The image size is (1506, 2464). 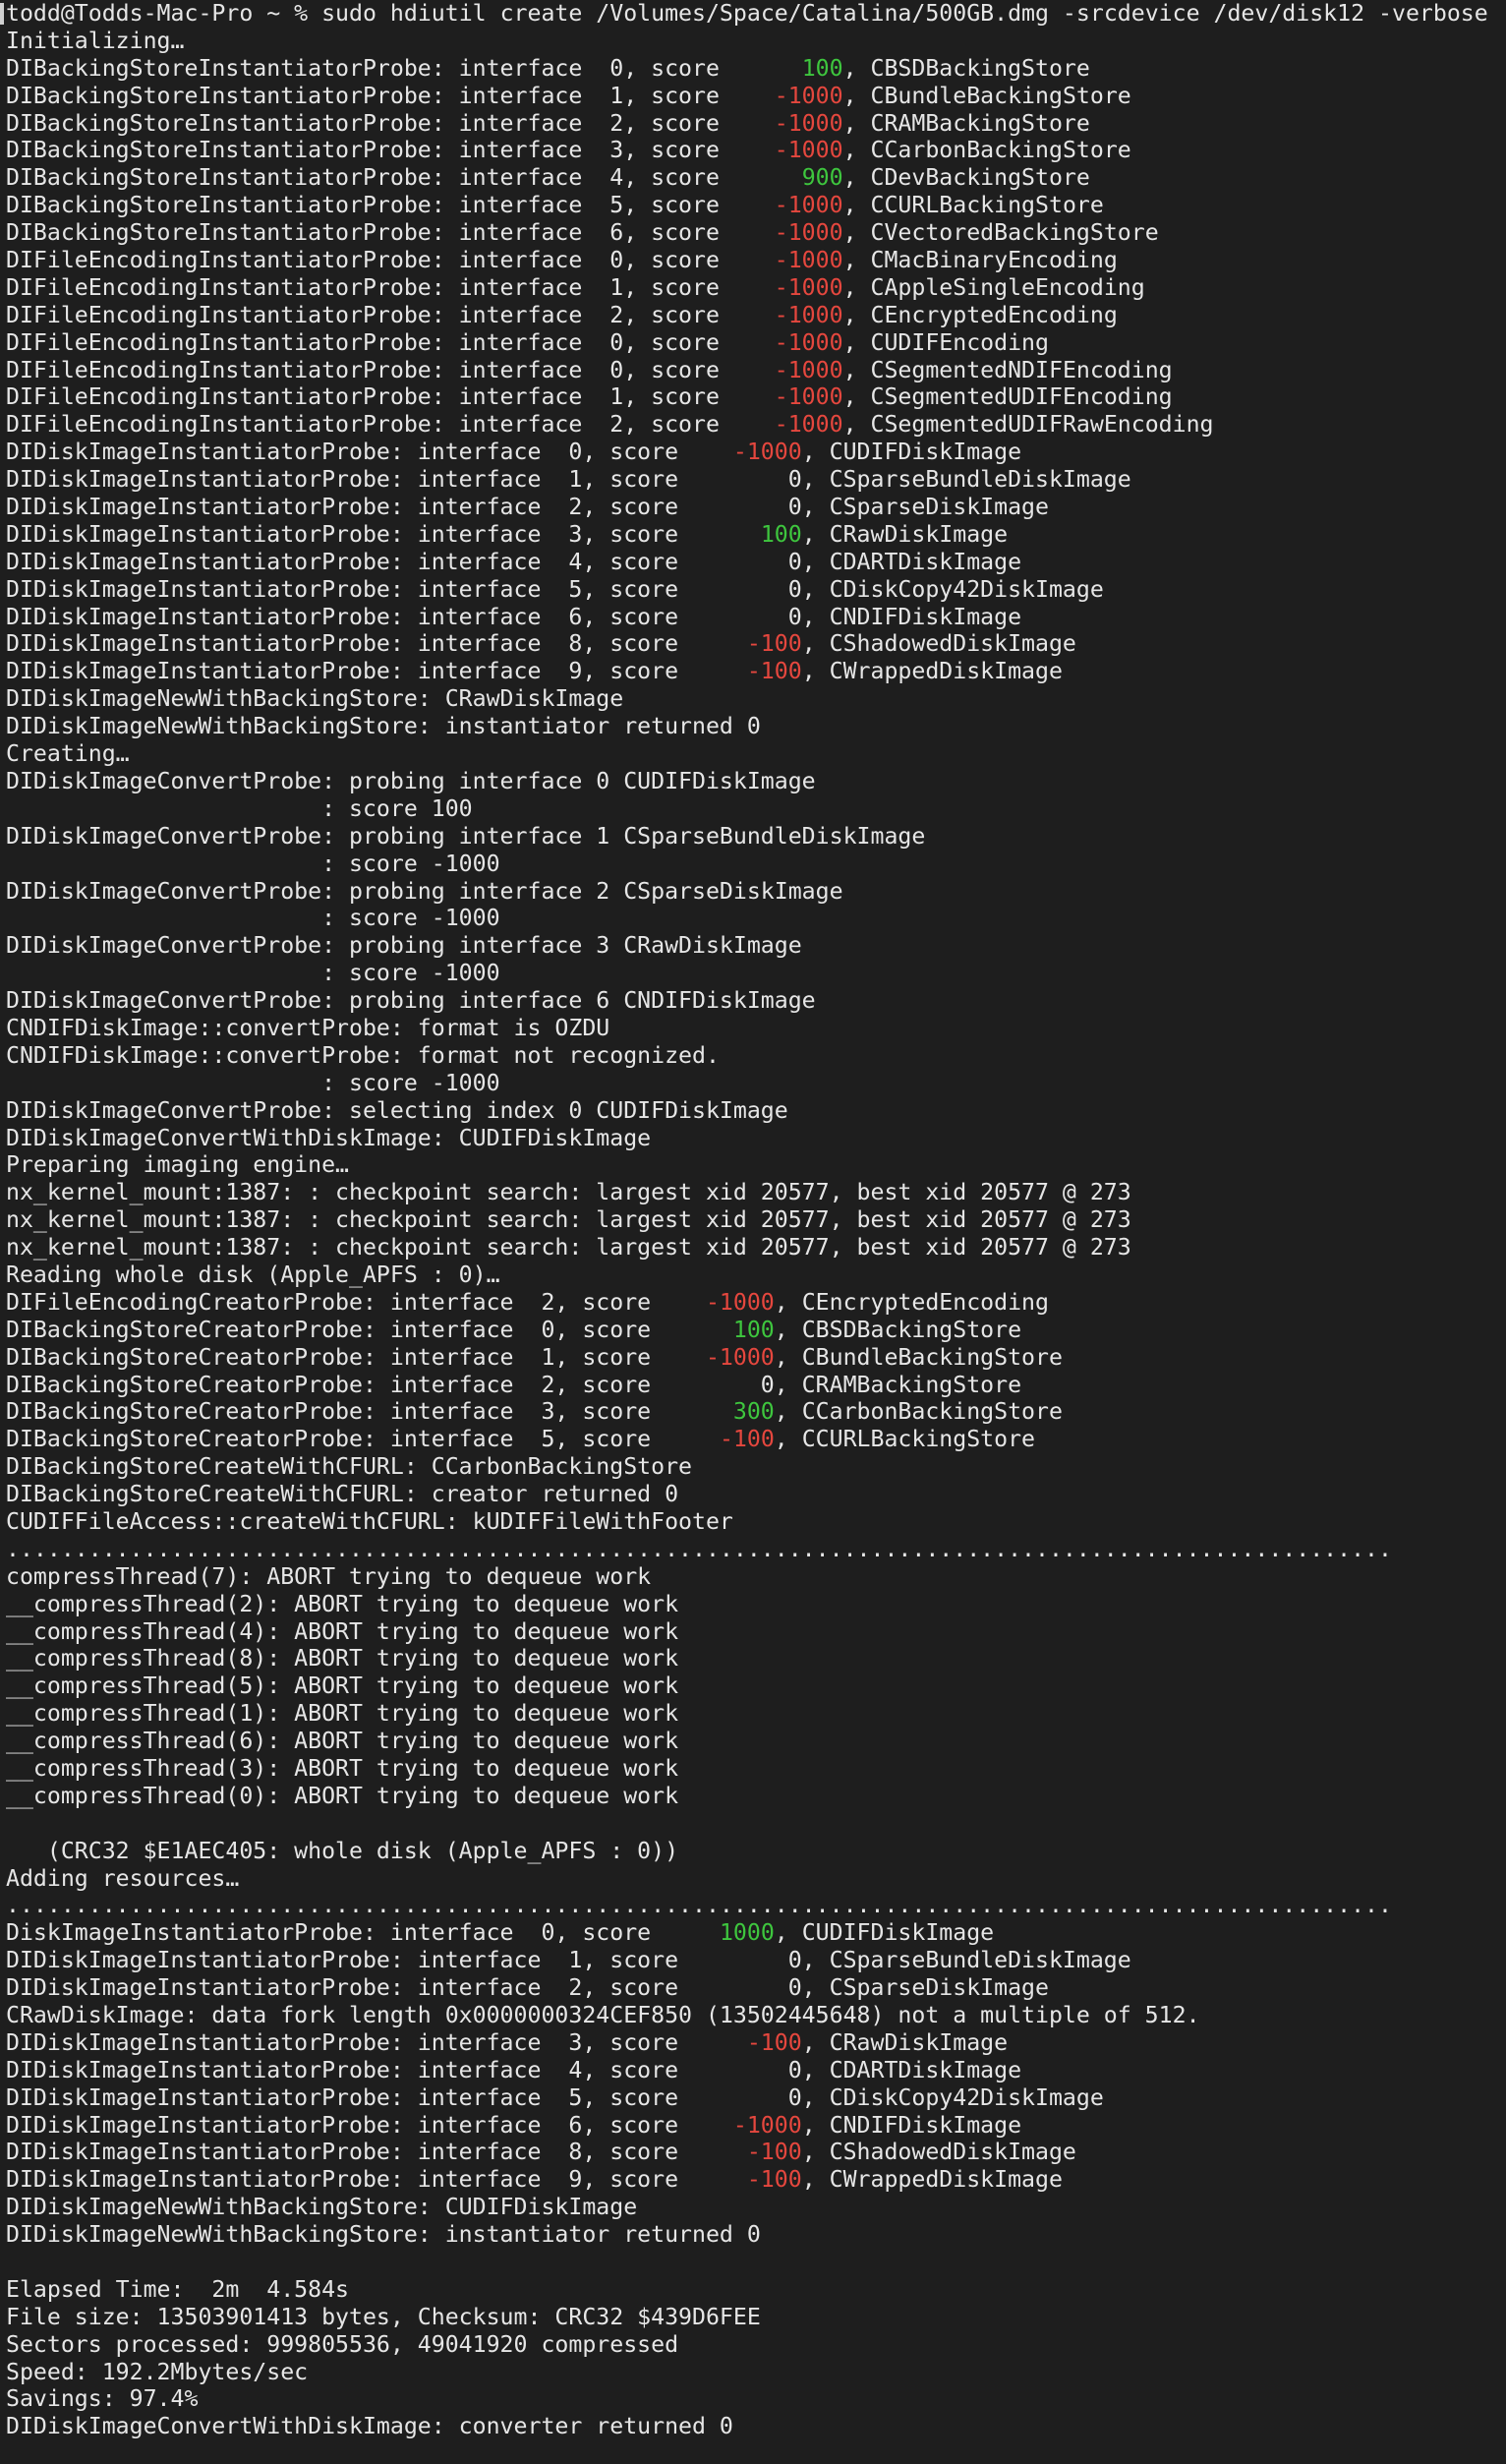 What do you see at coordinates (932, 671) in the screenshot?
I see `output-text: , CWrappedDiskImage` at bounding box center [932, 671].